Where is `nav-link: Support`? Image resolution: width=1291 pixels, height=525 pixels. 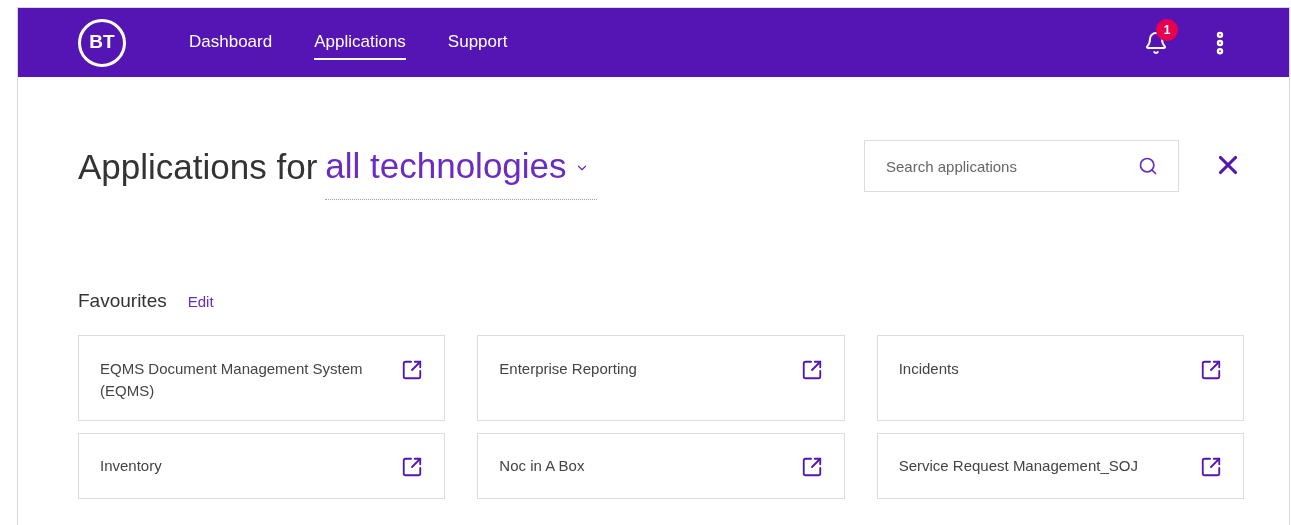 nav-link: Support is located at coordinates (477, 42).